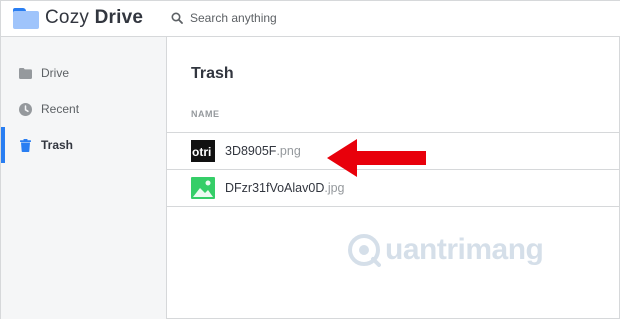 This screenshot has width=620, height=319. I want to click on watermark: uantrimang, so click(445, 250).